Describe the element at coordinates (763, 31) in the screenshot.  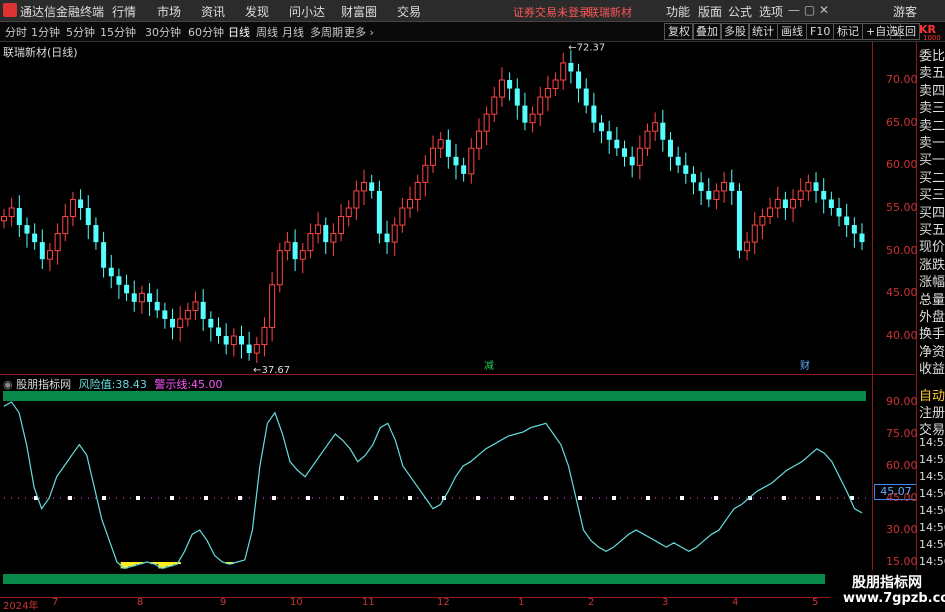
I see `toolbar-button: 统计` at that location.